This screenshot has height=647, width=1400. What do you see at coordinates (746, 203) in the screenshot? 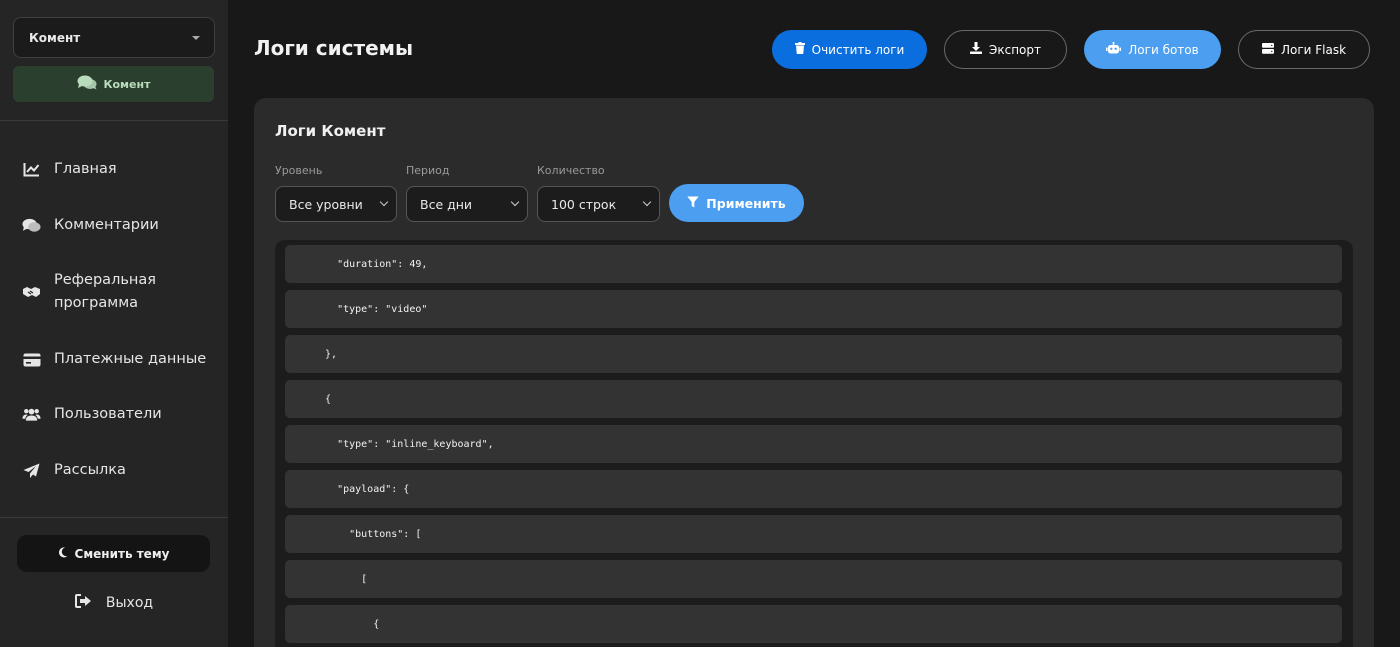
I see `apply-filters-label: Применить` at bounding box center [746, 203].